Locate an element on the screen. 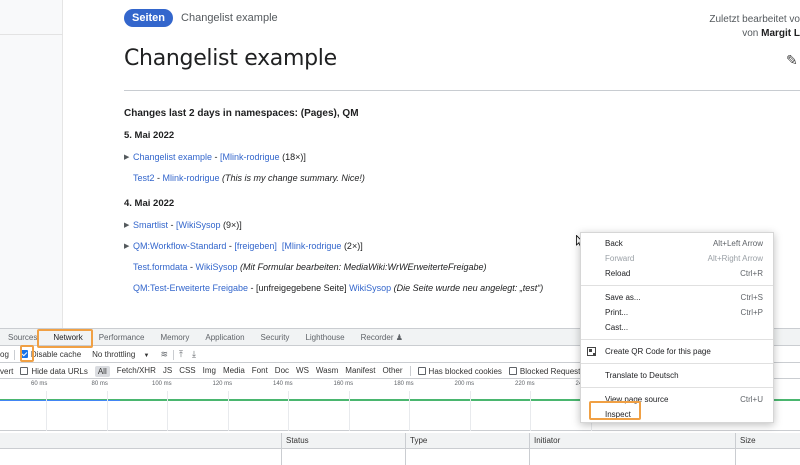 The width and height of the screenshot is (800, 465). filter-type-css: CSS is located at coordinates (187, 371).